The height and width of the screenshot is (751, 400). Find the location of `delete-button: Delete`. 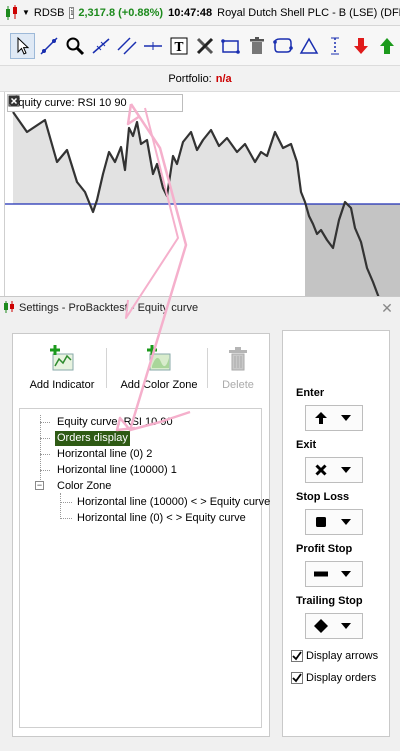

delete-button: Delete is located at coordinates (238, 367).